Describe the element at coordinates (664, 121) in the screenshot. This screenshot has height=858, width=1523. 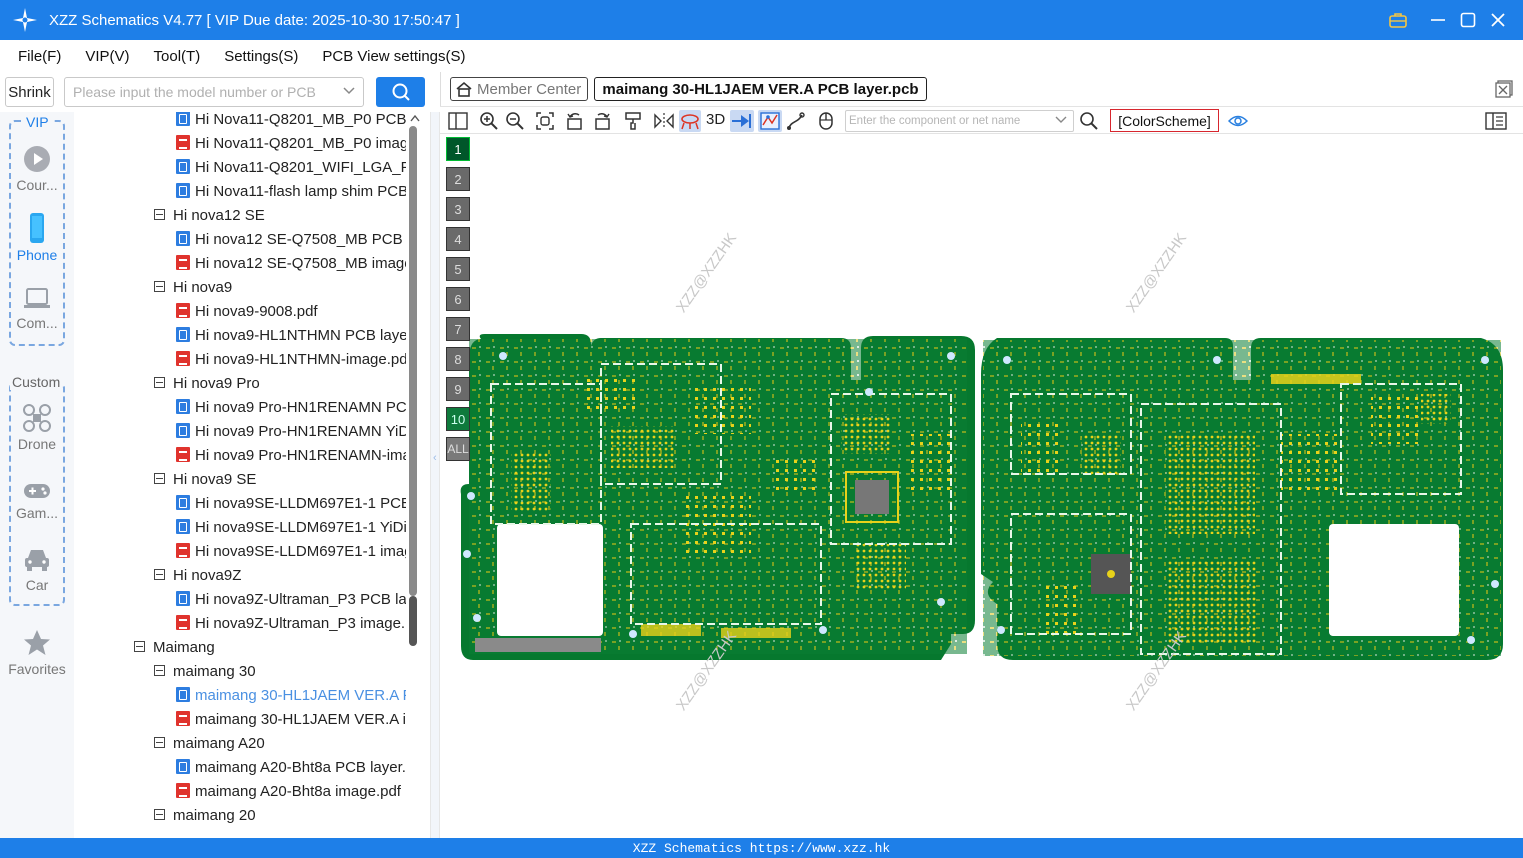
I see `flip-icon` at that location.